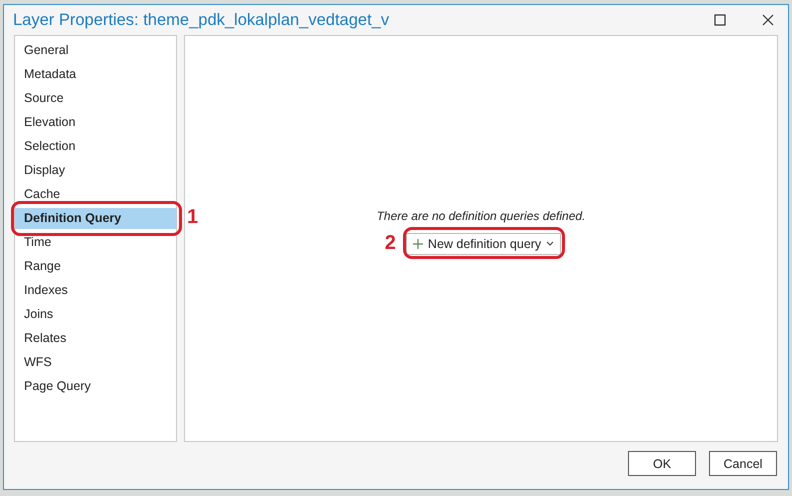 This screenshot has height=496, width=792. Describe the element at coordinates (95, 290) in the screenshot. I see `sidebar-item: Indexes` at that location.